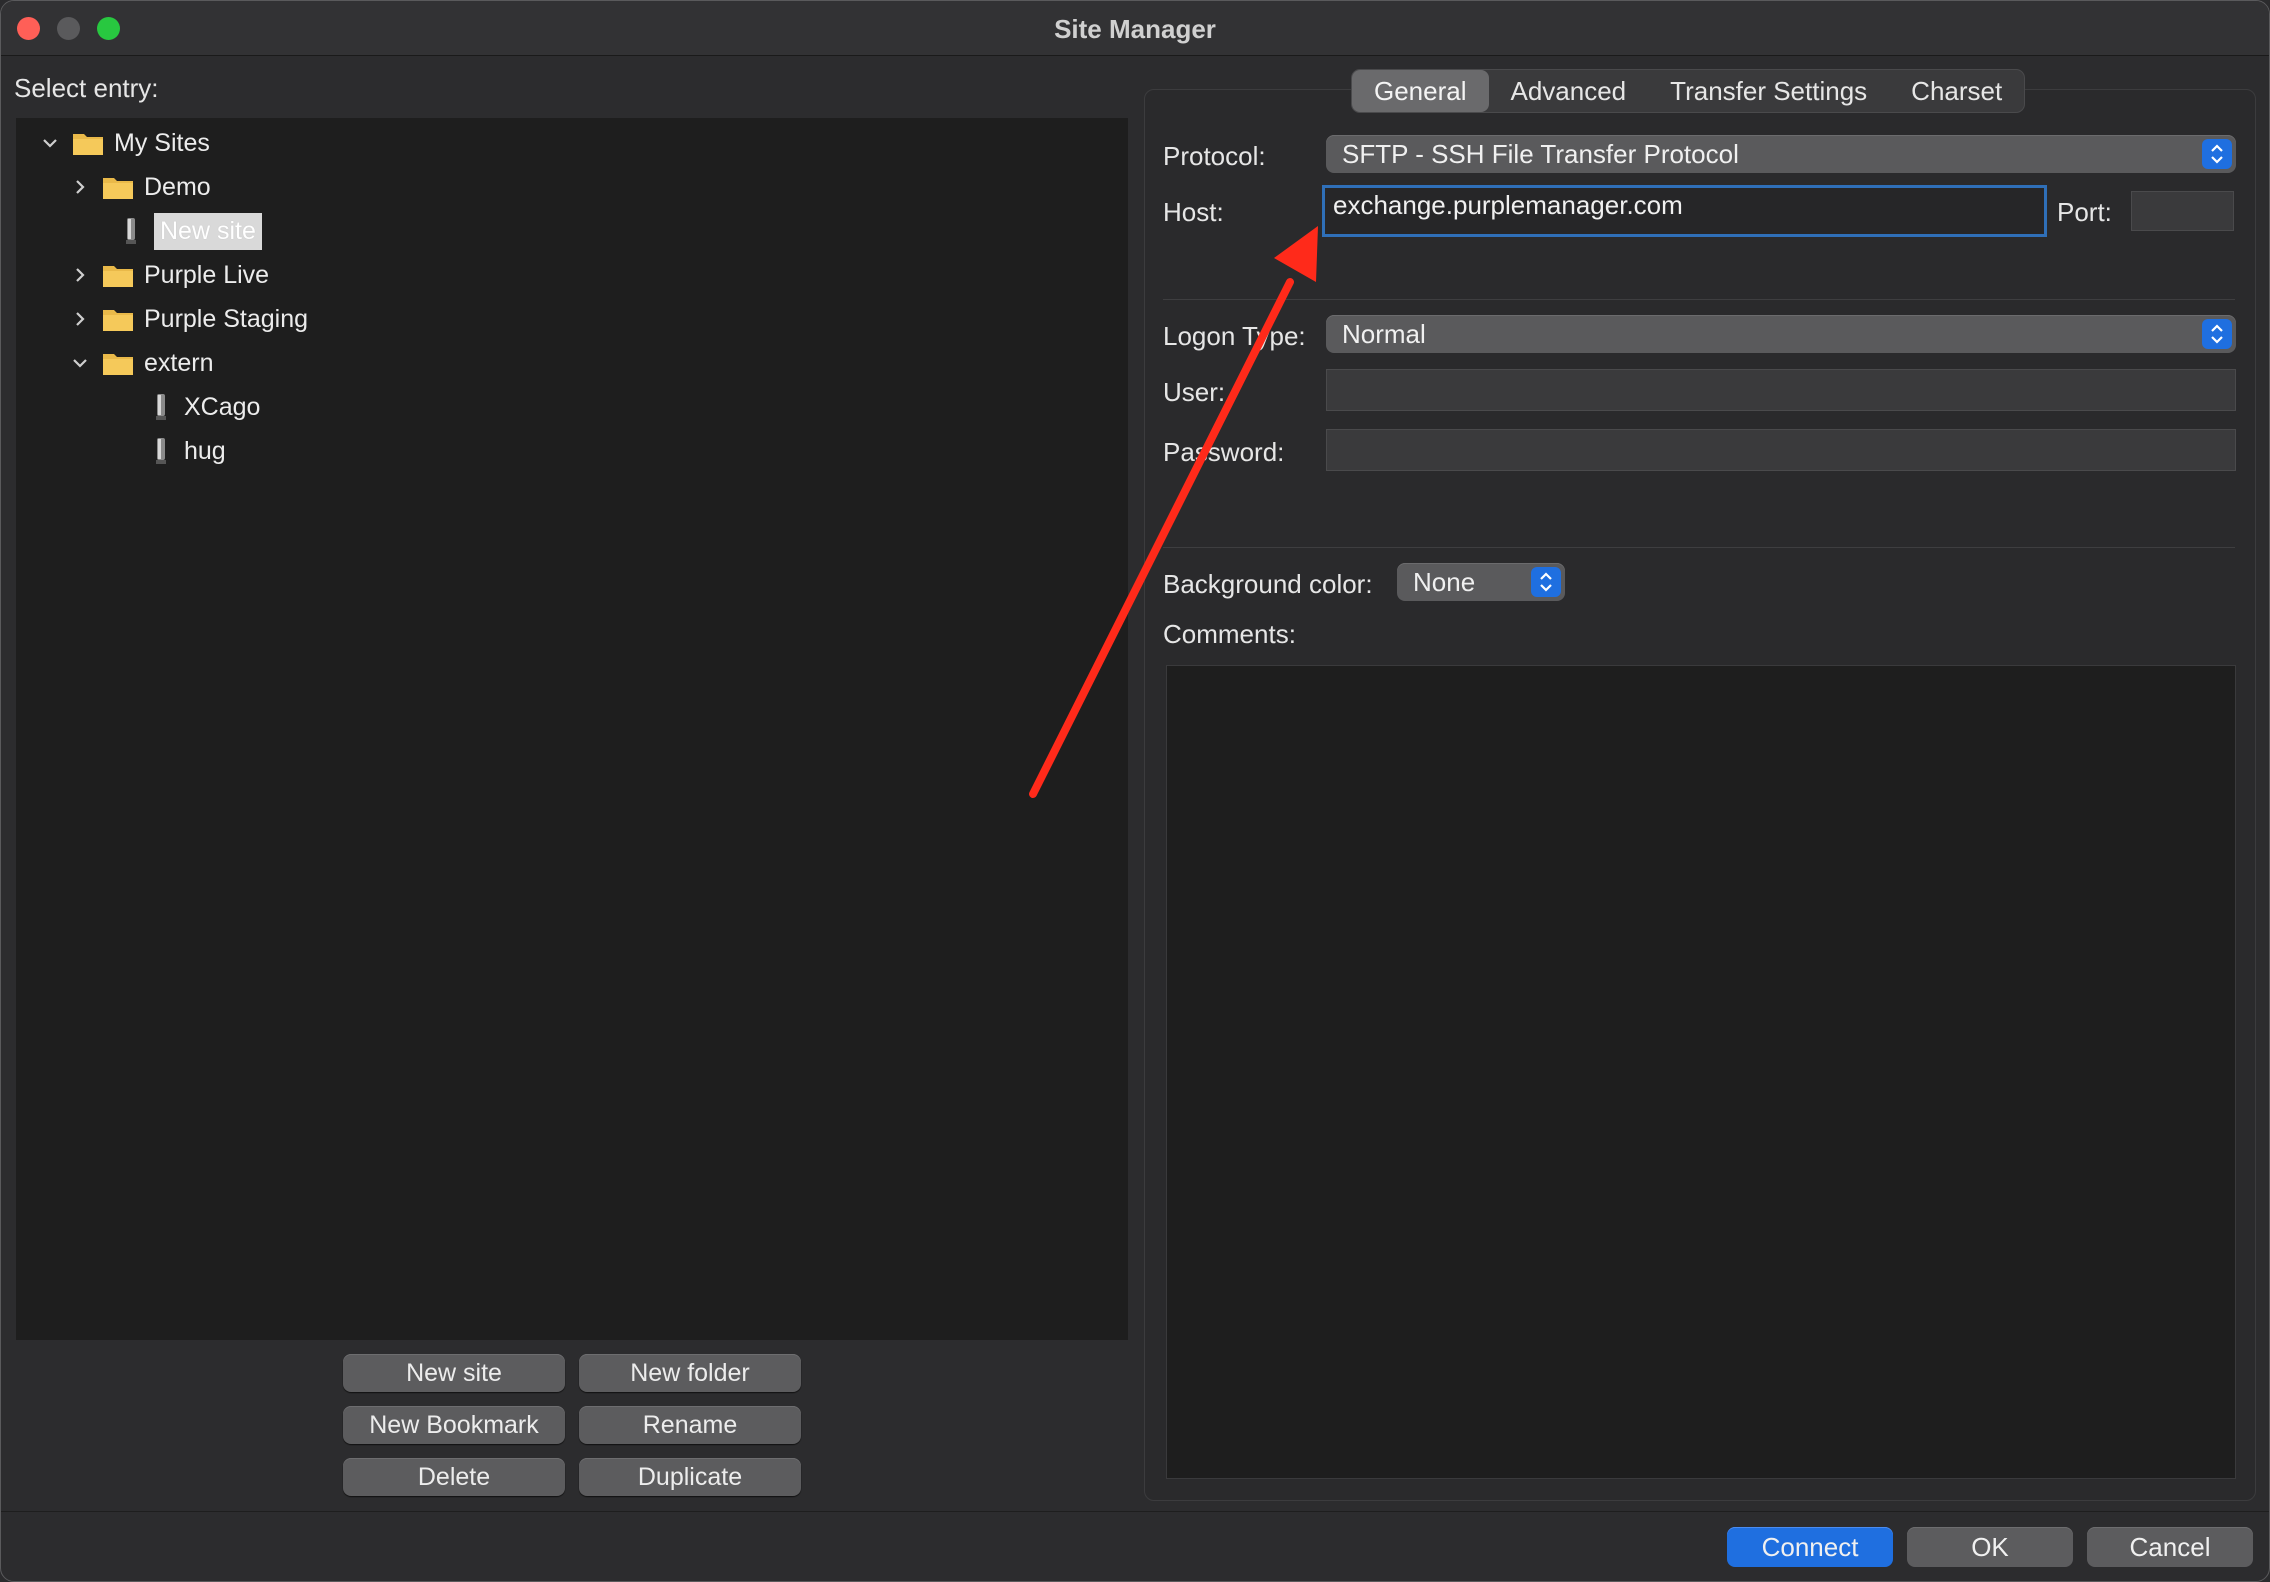 The width and height of the screenshot is (2270, 1582). I want to click on tree-item-new-site: New site, so click(191, 231).